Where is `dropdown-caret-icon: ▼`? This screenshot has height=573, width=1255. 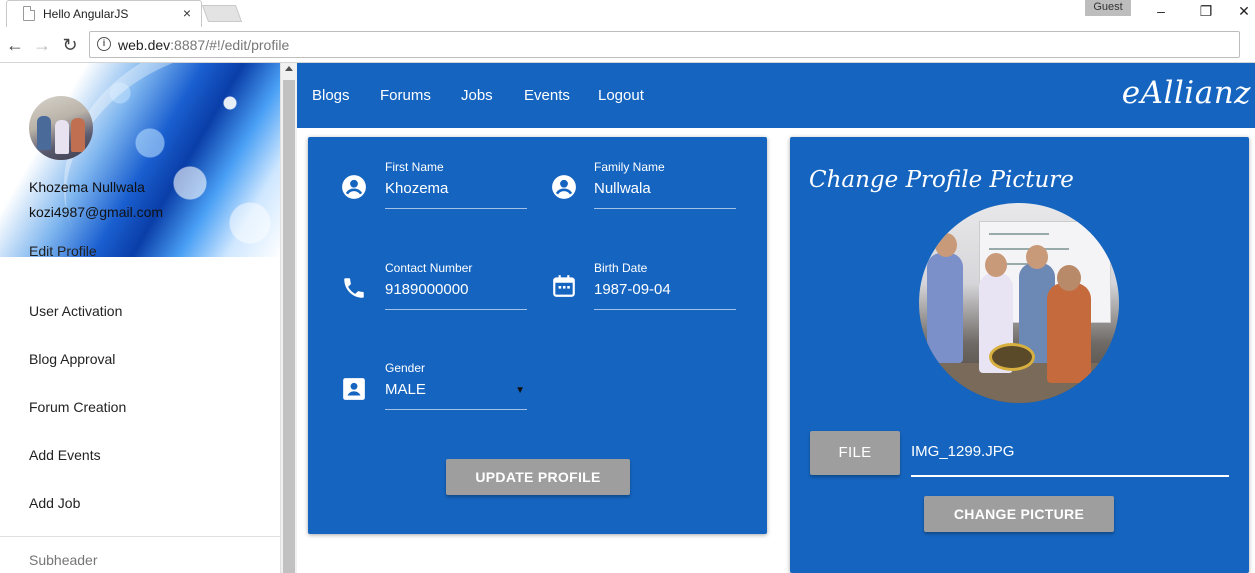 dropdown-caret-icon: ▼ is located at coordinates (520, 390).